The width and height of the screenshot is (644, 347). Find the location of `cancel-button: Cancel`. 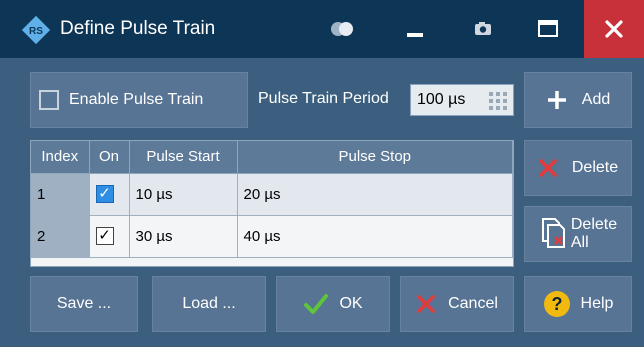

cancel-button: Cancel is located at coordinates (457, 304).